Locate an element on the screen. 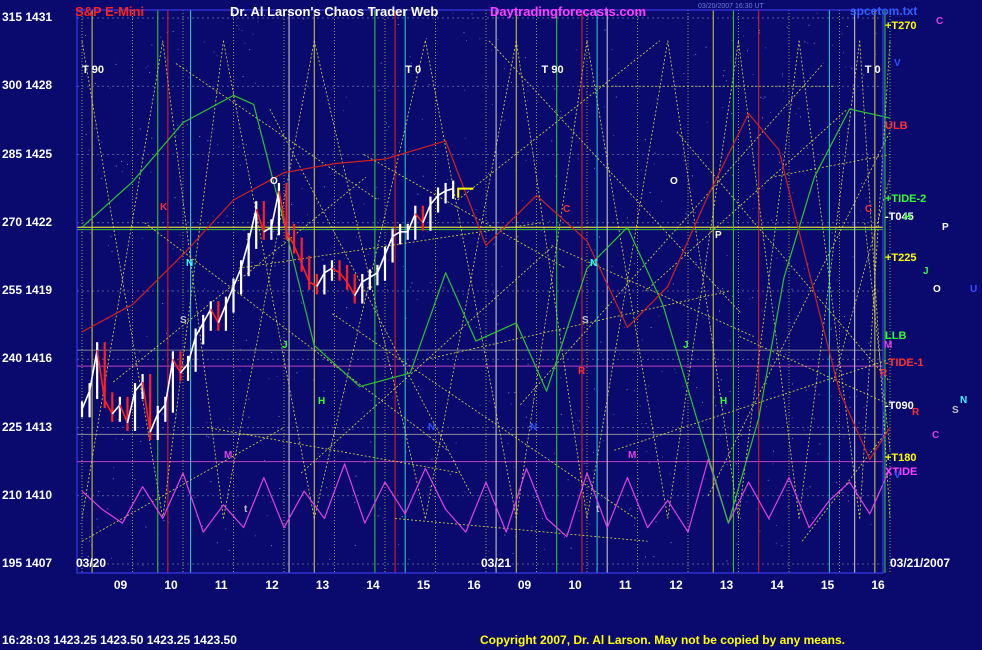  last-quote: 16:28:03 1423.25 1423.50 1423.25 1423.50 is located at coordinates (119, 640).